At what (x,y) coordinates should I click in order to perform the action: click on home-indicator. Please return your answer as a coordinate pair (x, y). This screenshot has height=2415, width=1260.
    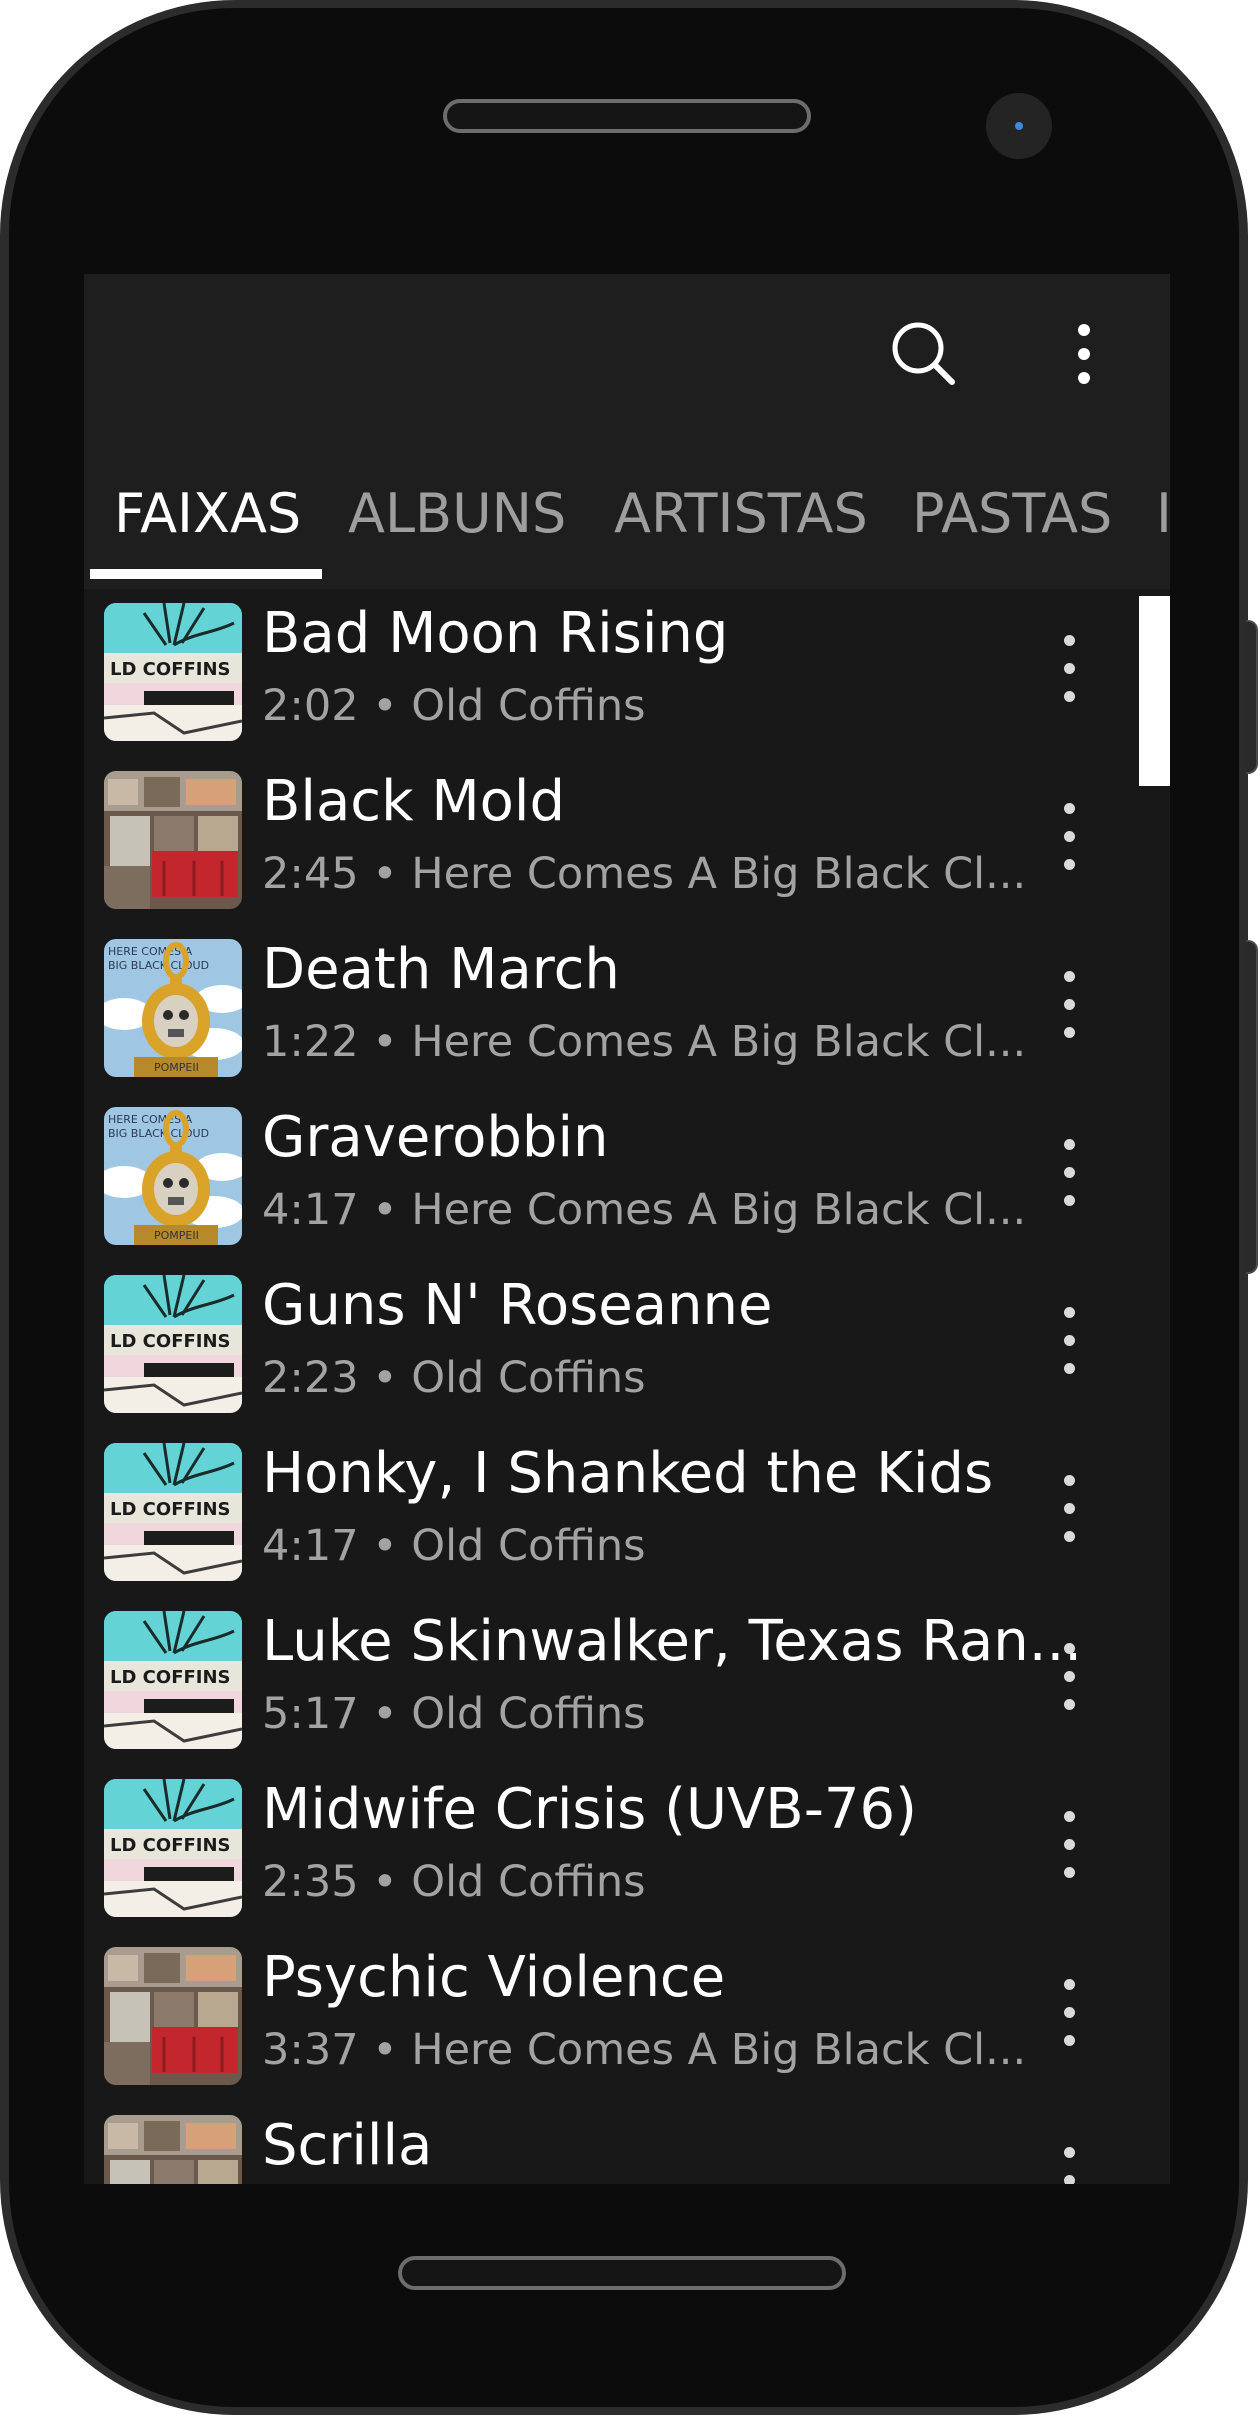
    Looking at the image, I should click on (622, 2273).